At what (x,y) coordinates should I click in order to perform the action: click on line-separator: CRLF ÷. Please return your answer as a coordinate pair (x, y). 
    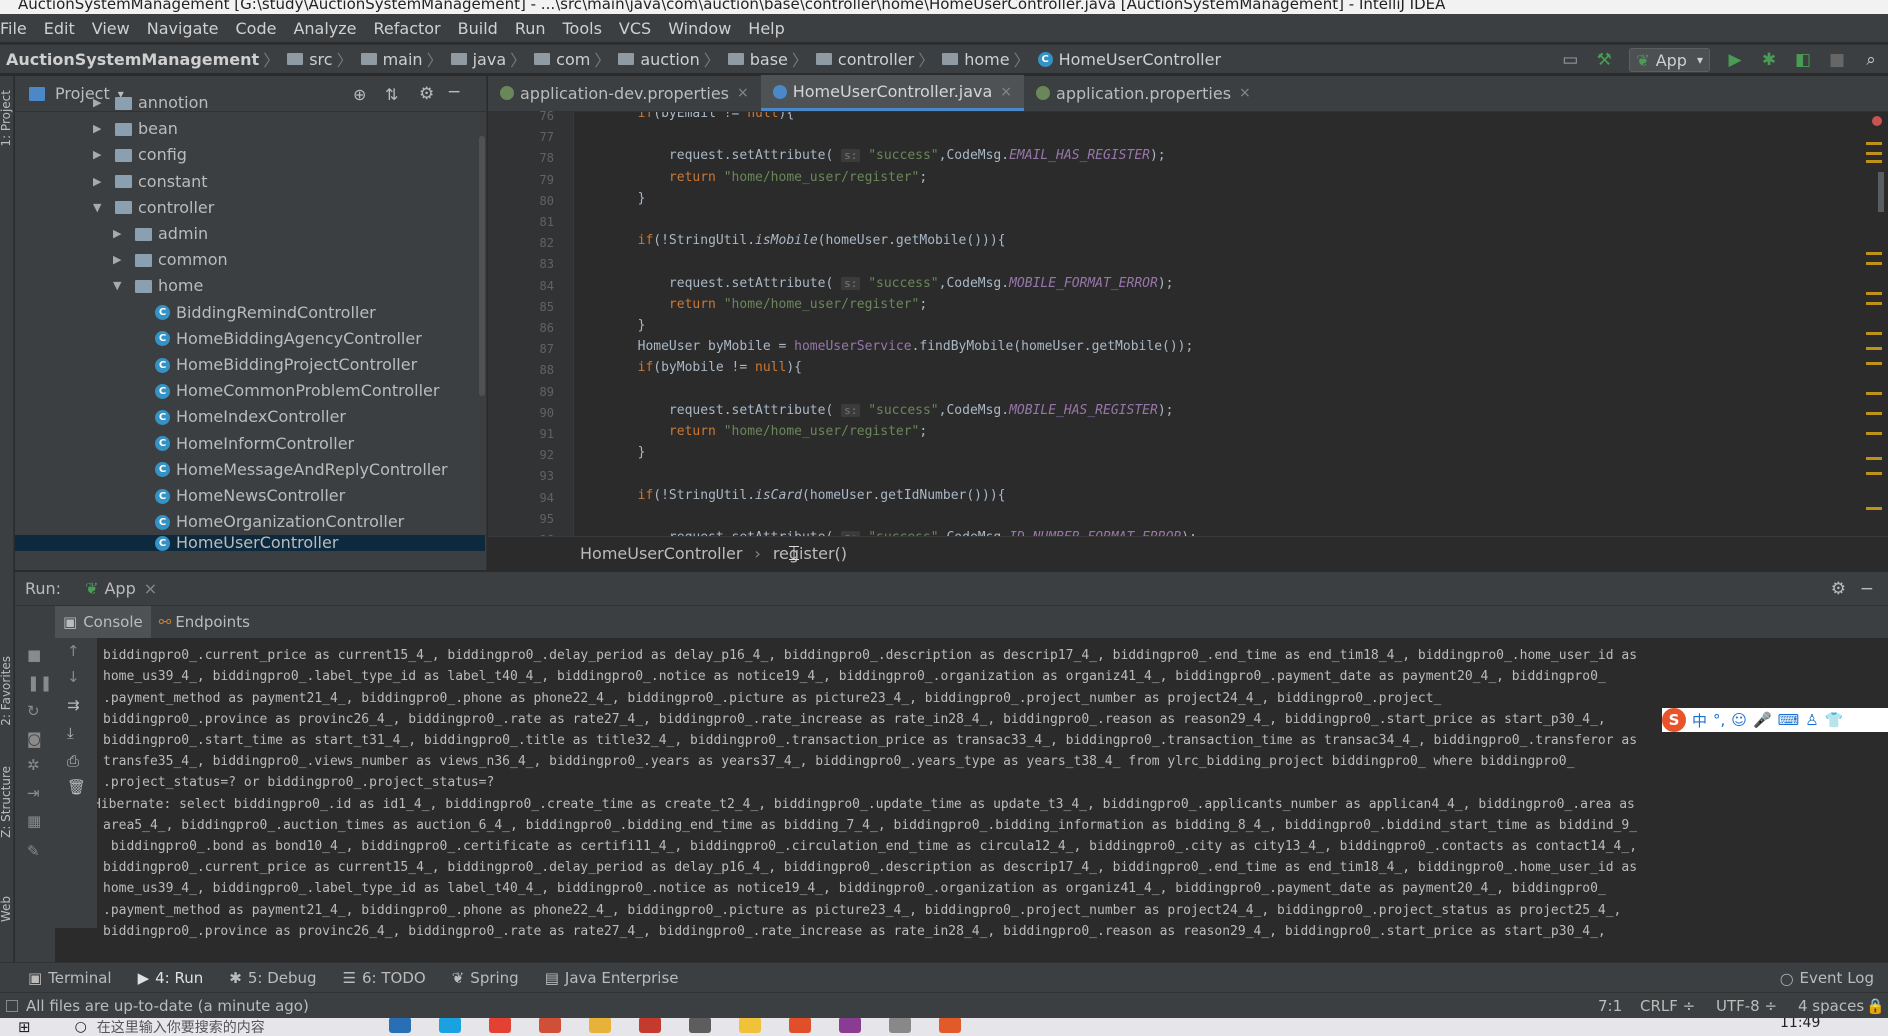
    Looking at the image, I should click on (1667, 1006).